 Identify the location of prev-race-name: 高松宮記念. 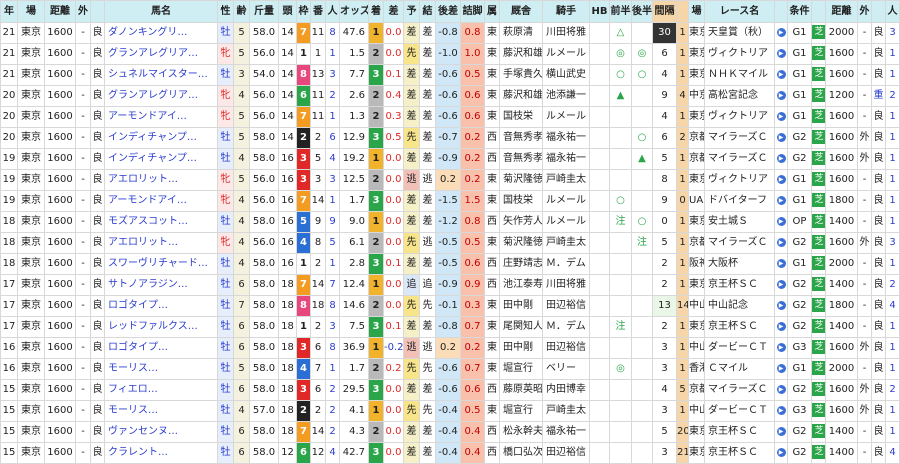
(740, 96).